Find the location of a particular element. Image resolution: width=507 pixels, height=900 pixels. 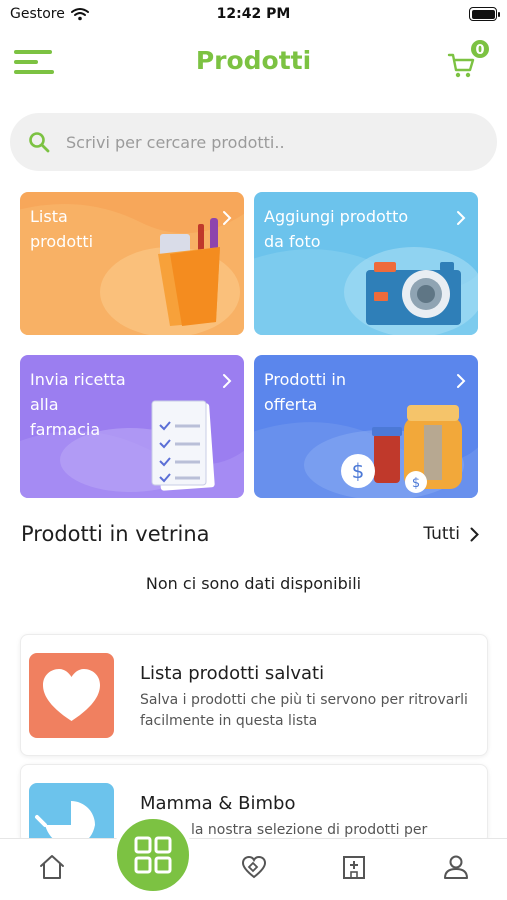

battery-icon is located at coordinates (484, 14).